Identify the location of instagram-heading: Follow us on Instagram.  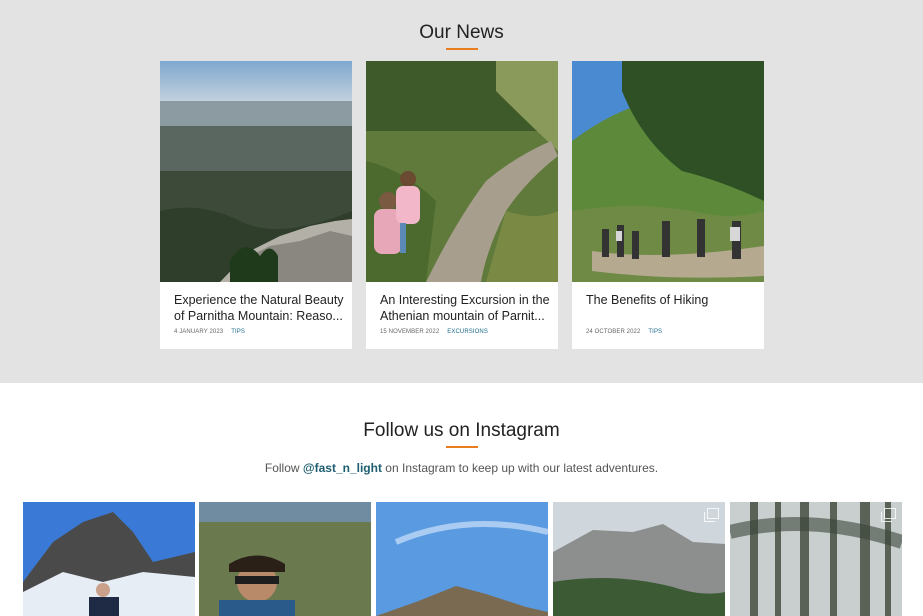
(461, 430).